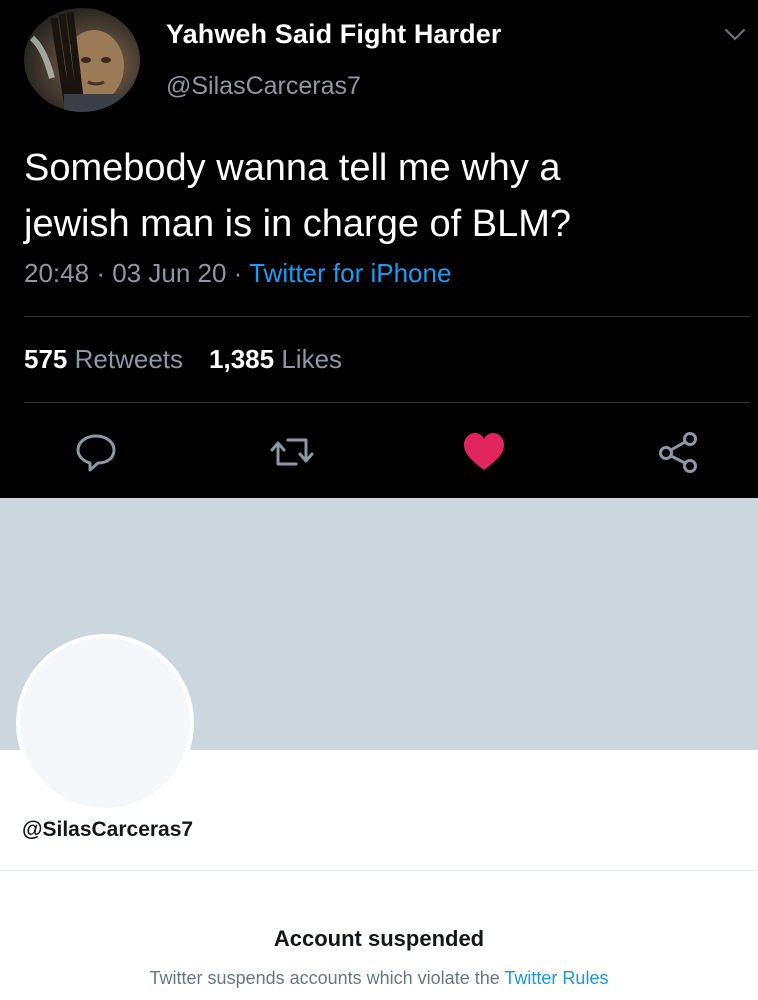  Describe the element at coordinates (312, 359) in the screenshot. I see `likes-label: Likes` at that location.